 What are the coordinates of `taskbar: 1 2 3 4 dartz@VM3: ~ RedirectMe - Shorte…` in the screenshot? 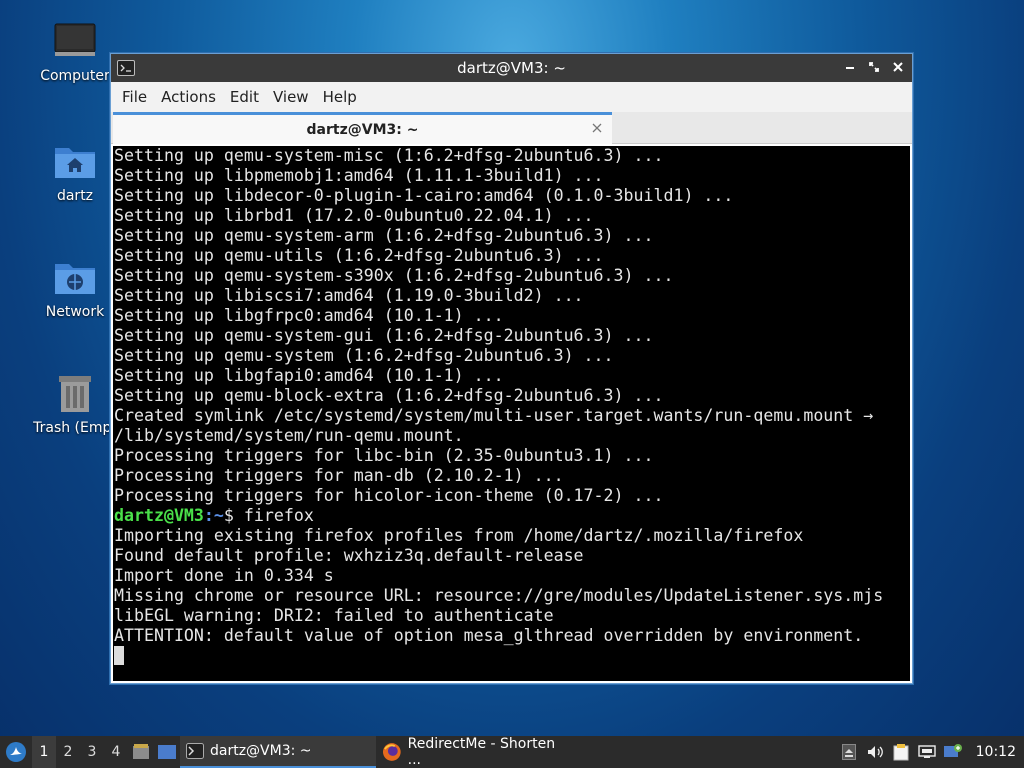 It's located at (512, 752).